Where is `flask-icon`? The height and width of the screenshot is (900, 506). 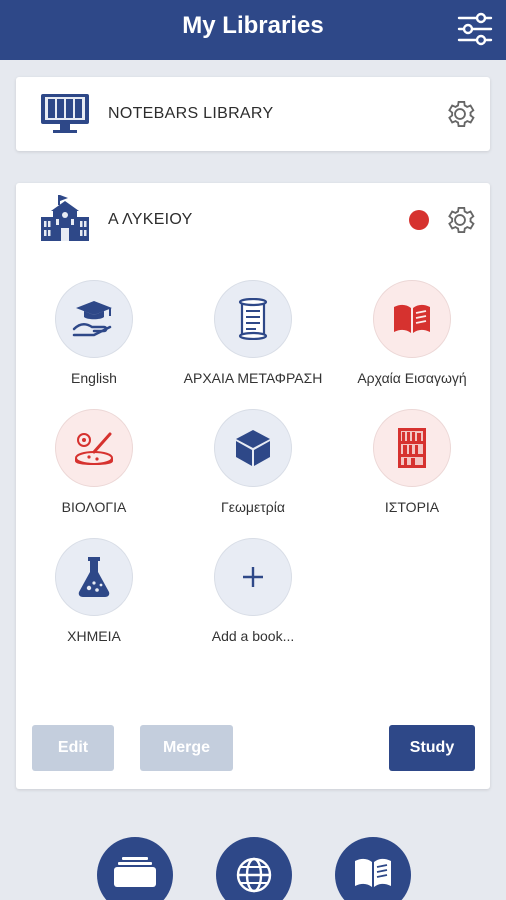 flask-icon is located at coordinates (94, 577).